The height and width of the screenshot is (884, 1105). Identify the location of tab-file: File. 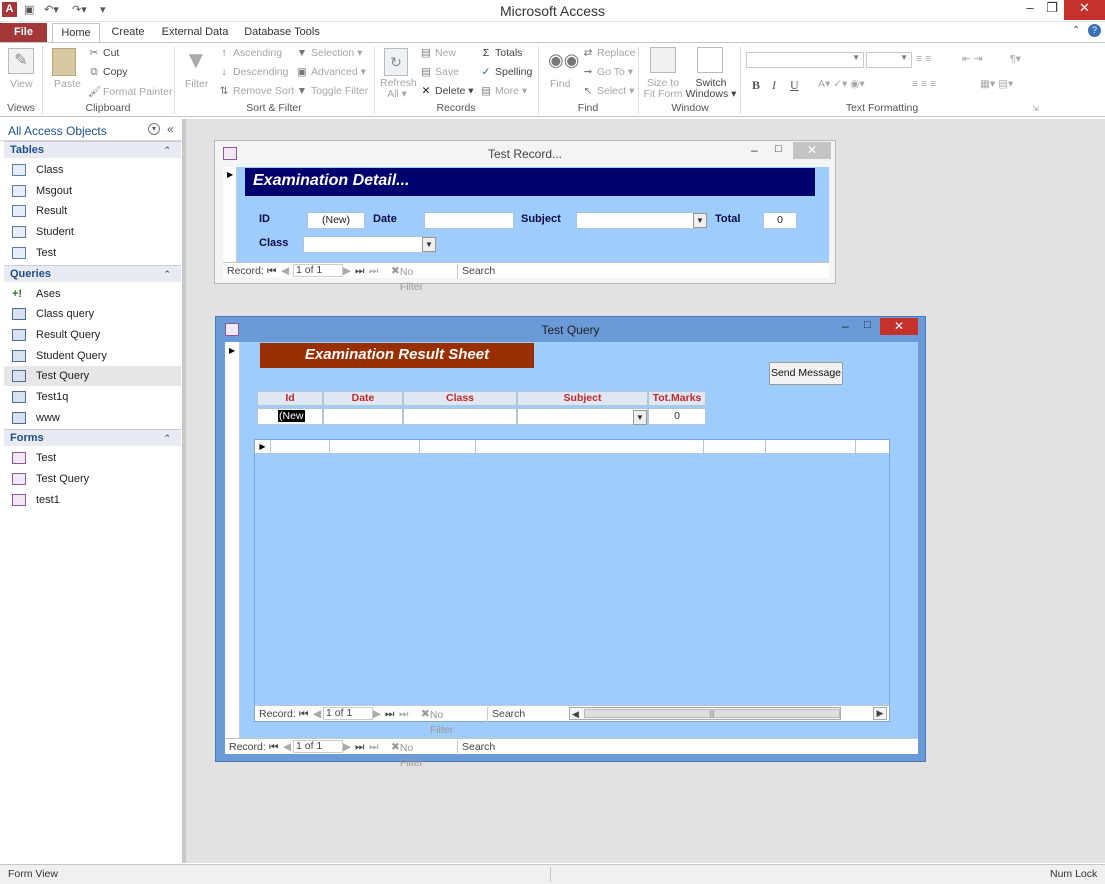
(23, 32).